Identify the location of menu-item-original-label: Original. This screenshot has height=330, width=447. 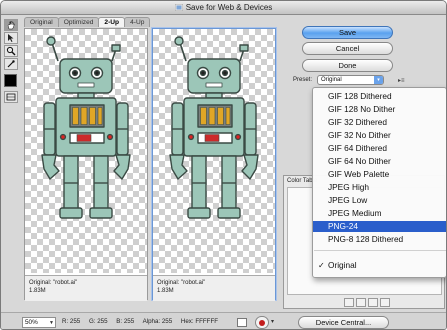
(342, 265).